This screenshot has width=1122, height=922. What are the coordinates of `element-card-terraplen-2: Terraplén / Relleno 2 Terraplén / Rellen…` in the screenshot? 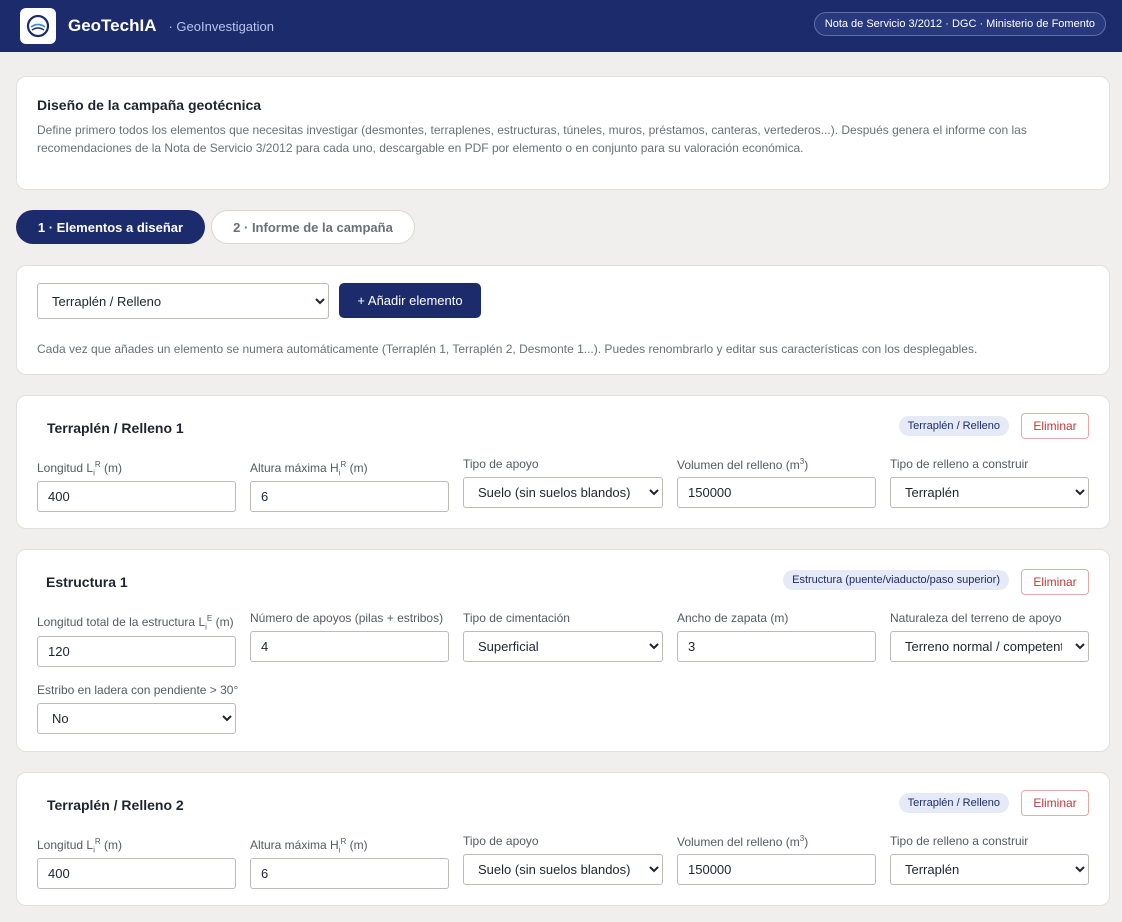 It's located at (563, 839).